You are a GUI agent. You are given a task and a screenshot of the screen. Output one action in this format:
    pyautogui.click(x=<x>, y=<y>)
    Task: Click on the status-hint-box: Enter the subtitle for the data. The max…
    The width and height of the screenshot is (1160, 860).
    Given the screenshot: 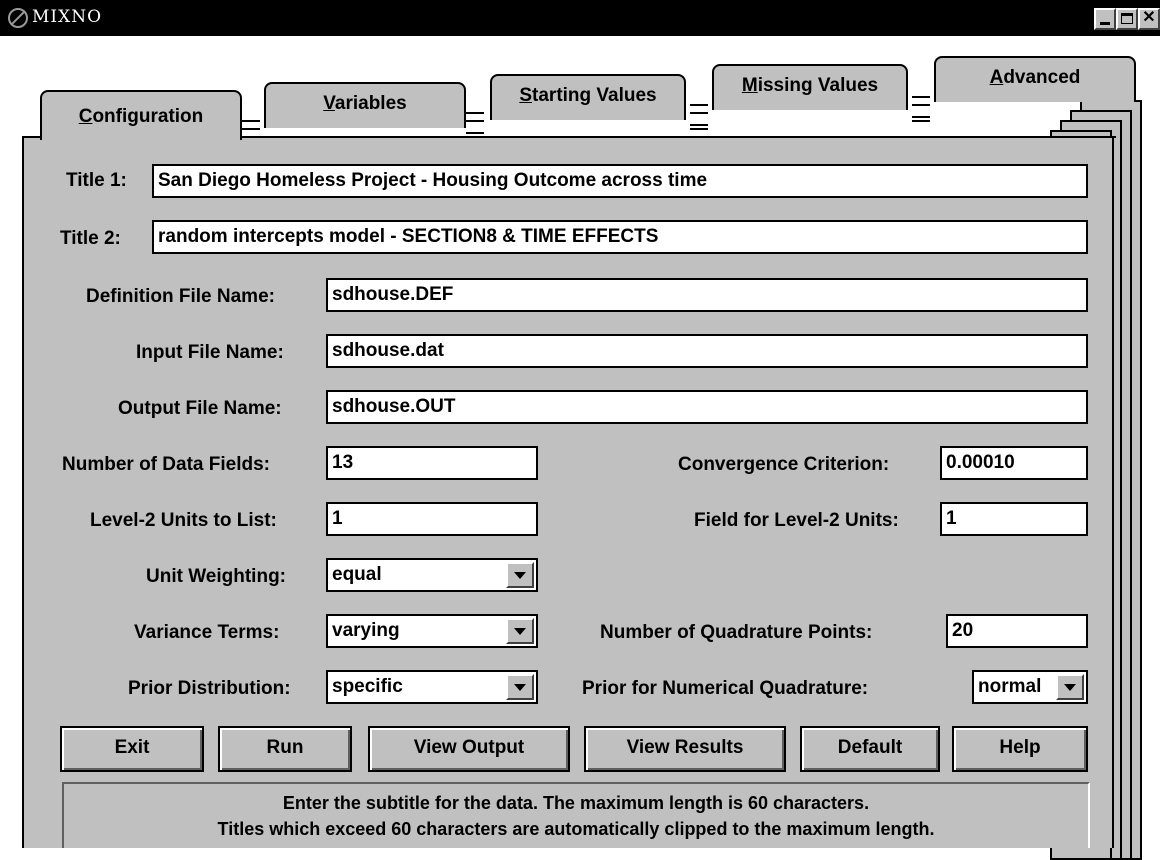 What is the action you would take?
    pyautogui.click(x=576, y=815)
    